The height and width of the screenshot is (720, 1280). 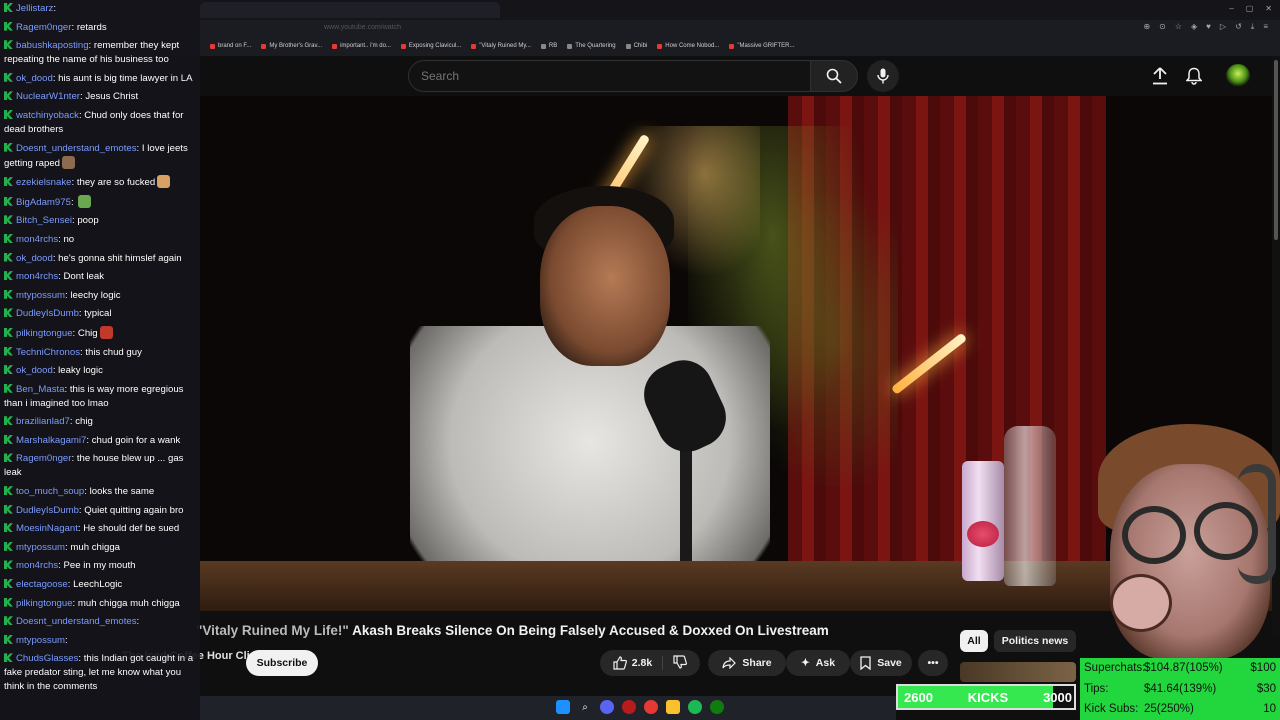 I want to click on scrollbar-thumb, so click(x=1276, y=150).